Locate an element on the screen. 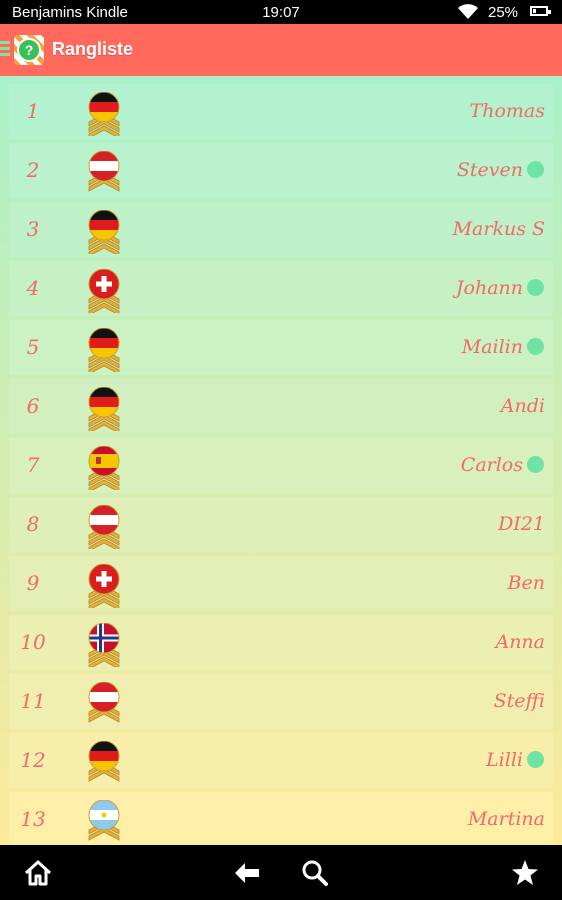 Image resolution: width=562 pixels, height=900 pixels. page-title: Rangliste is located at coordinates (93, 49).